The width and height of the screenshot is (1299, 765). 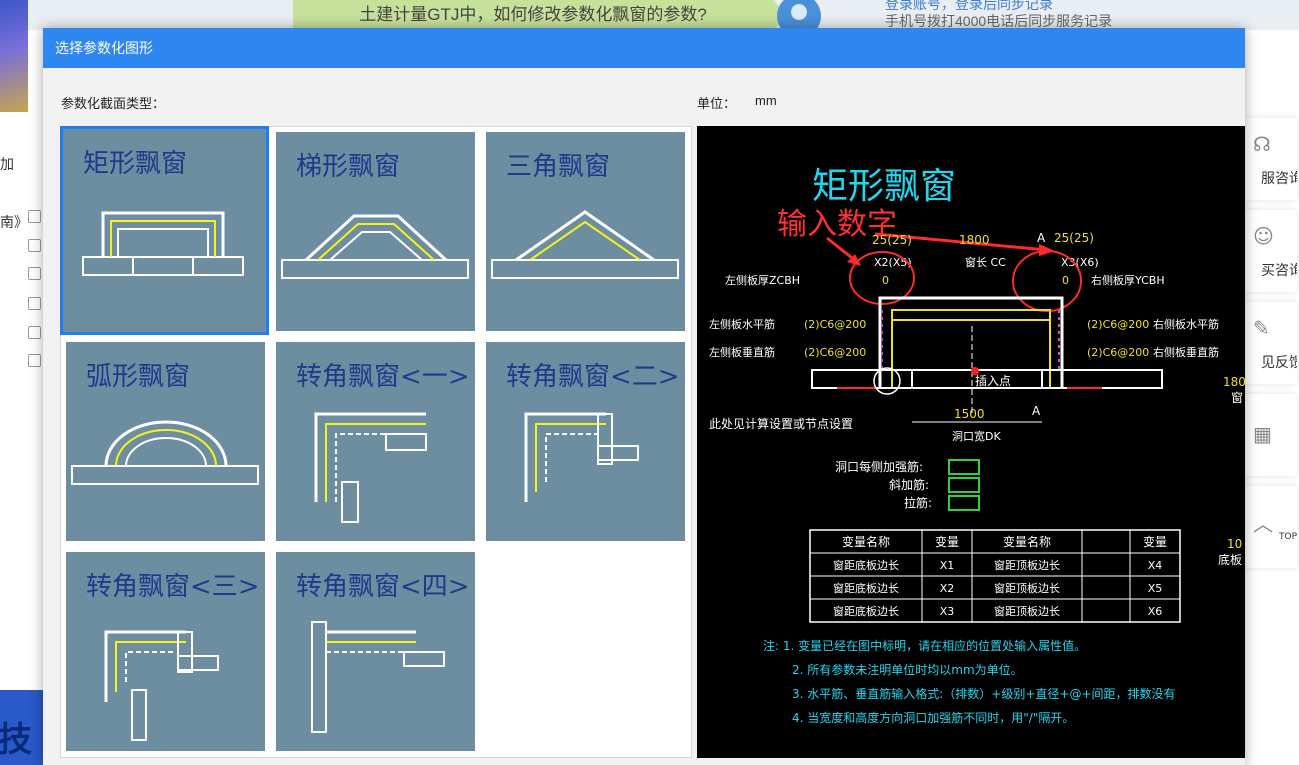 What do you see at coordinates (909, 484) in the screenshot?
I see `diagonal-rebar-label: 斜加筋:` at bounding box center [909, 484].